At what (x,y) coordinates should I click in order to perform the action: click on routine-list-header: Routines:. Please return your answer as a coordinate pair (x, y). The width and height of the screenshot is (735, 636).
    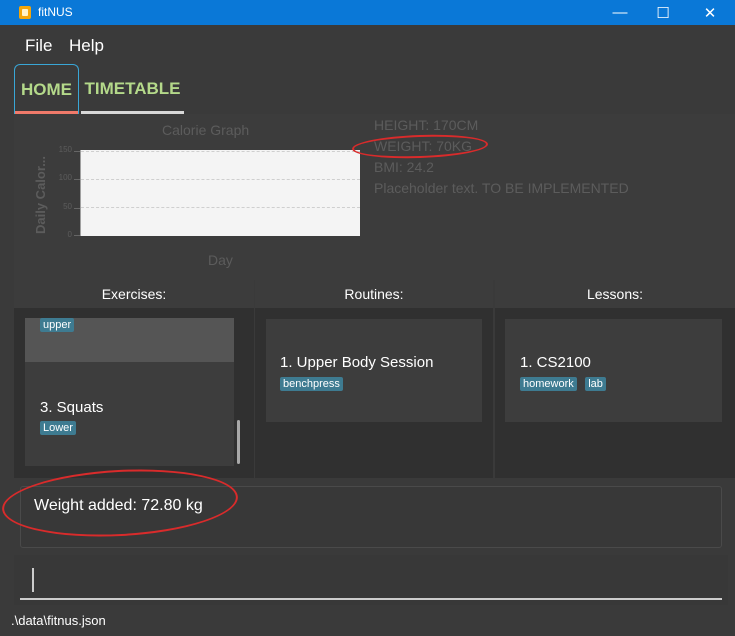
    Looking at the image, I should click on (374, 294).